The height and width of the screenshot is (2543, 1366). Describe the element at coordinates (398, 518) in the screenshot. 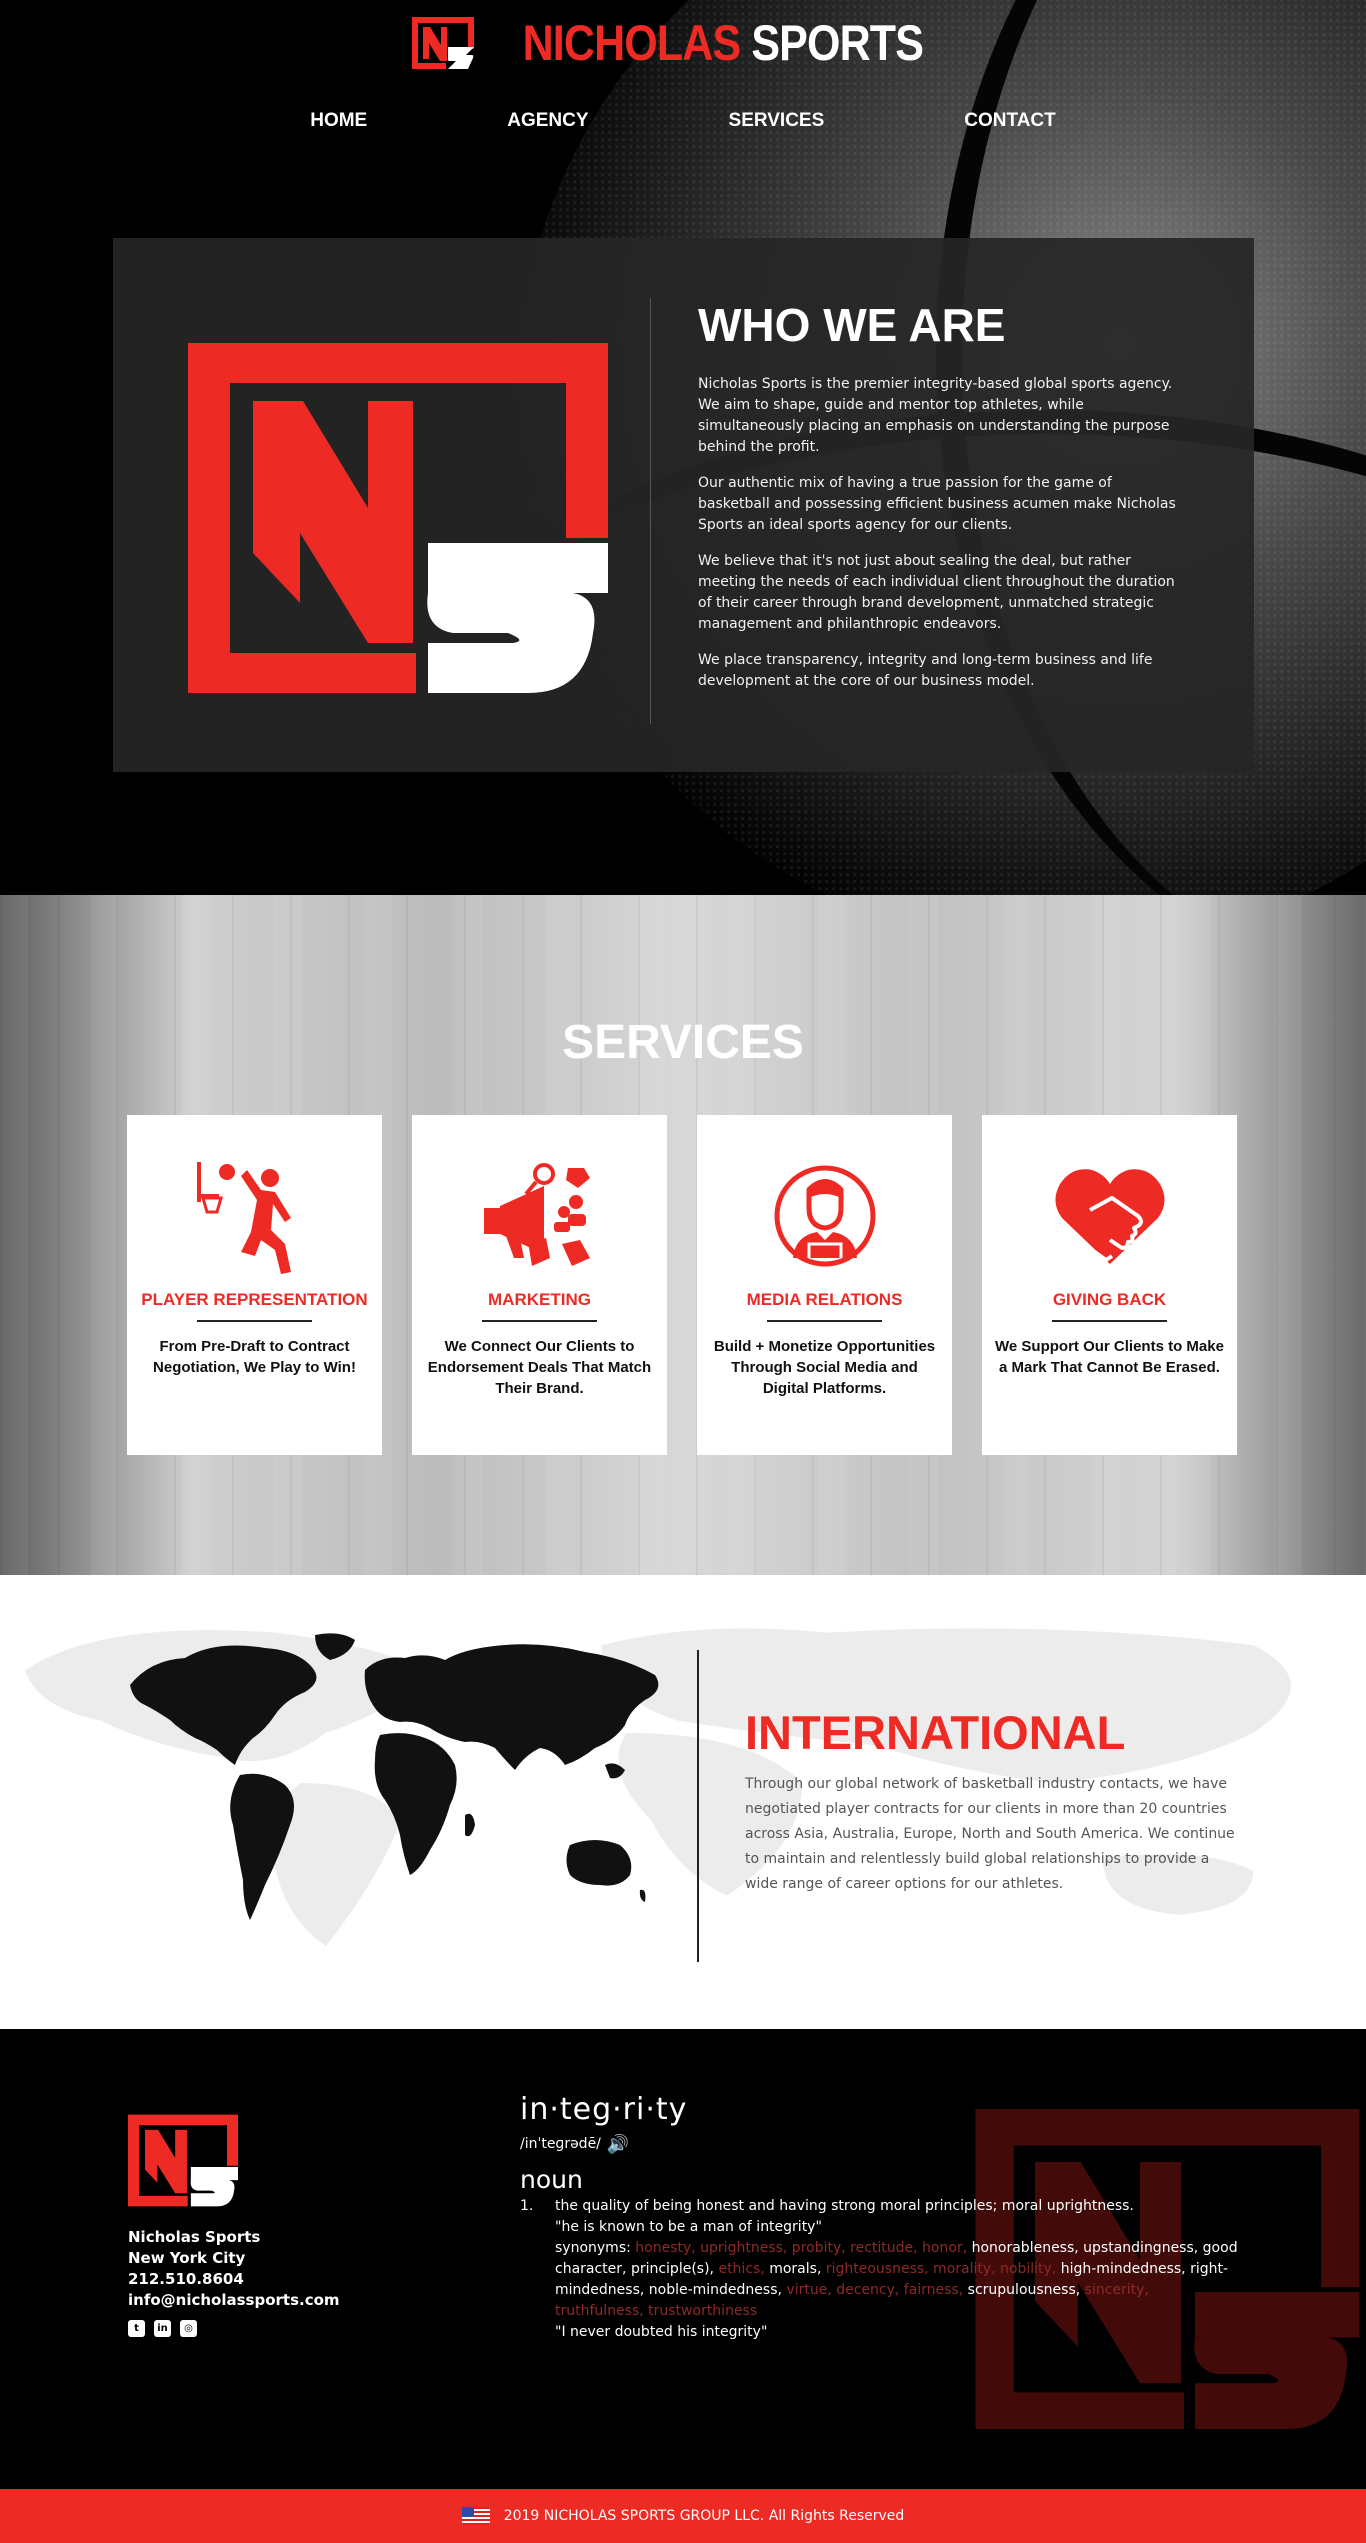

I see `ns-large-logo-icon` at that location.